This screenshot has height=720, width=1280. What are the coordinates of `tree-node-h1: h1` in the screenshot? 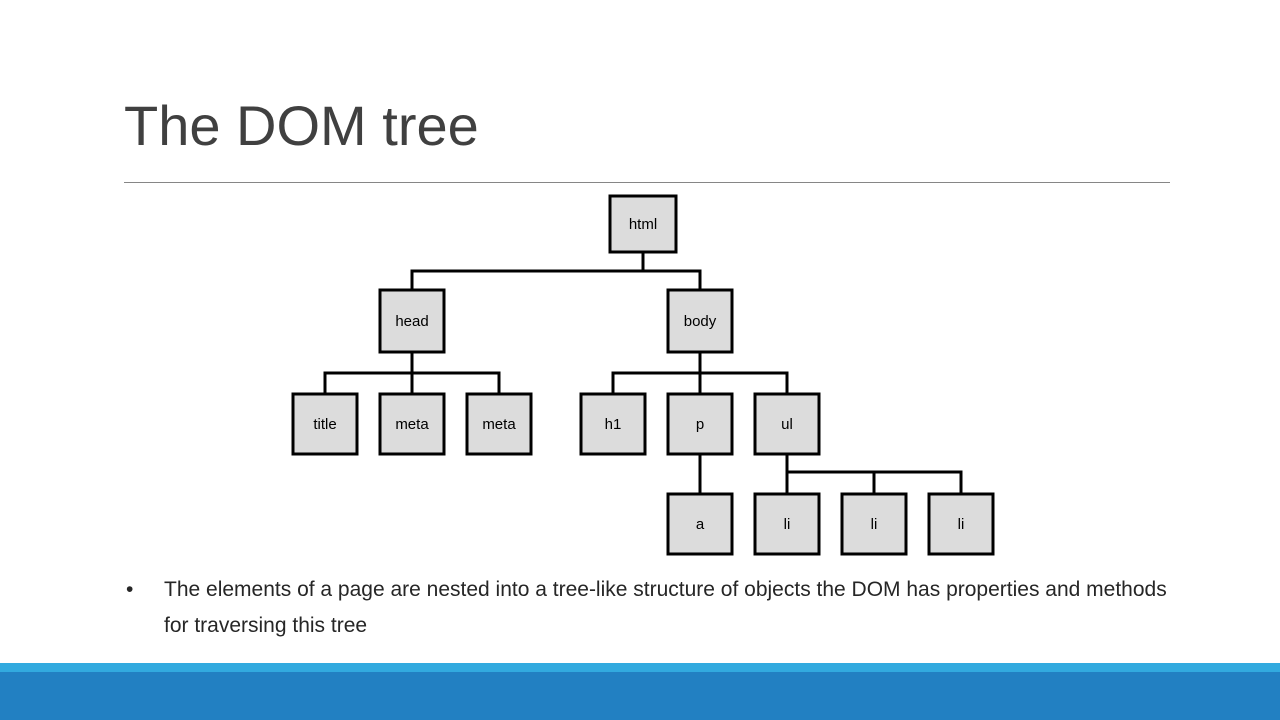 It's located at (613, 424).